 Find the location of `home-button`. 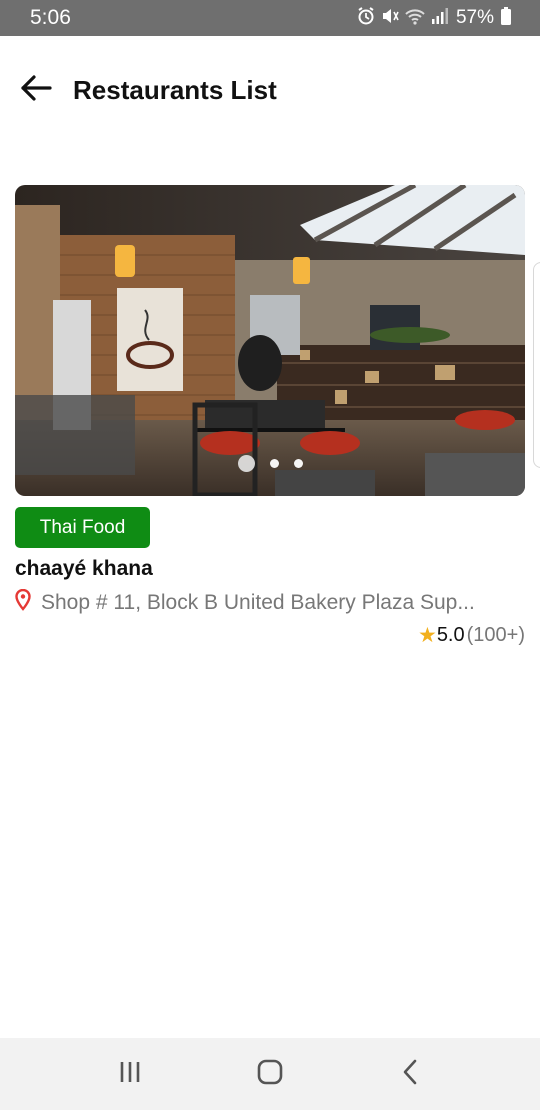

home-button is located at coordinates (270, 1074).